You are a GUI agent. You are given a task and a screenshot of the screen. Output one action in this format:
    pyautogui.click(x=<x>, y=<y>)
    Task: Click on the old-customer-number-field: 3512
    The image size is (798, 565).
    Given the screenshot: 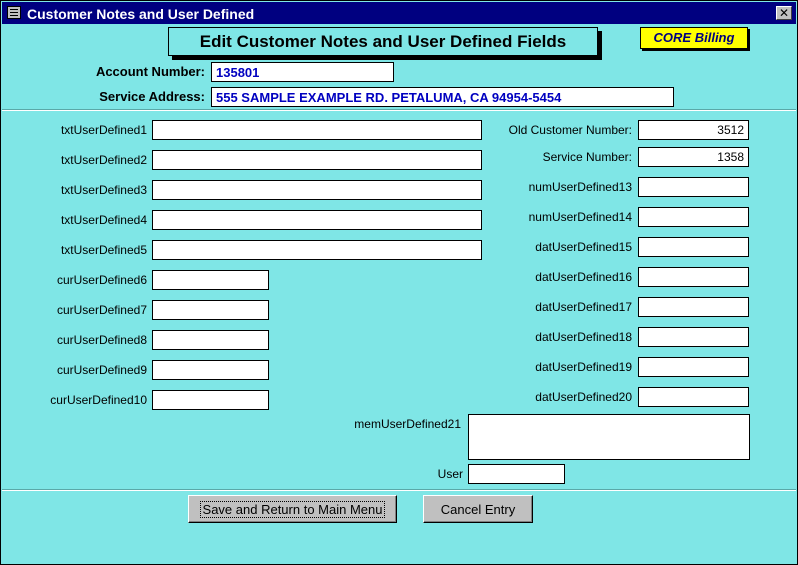 What is the action you would take?
    pyautogui.click(x=693, y=130)
    